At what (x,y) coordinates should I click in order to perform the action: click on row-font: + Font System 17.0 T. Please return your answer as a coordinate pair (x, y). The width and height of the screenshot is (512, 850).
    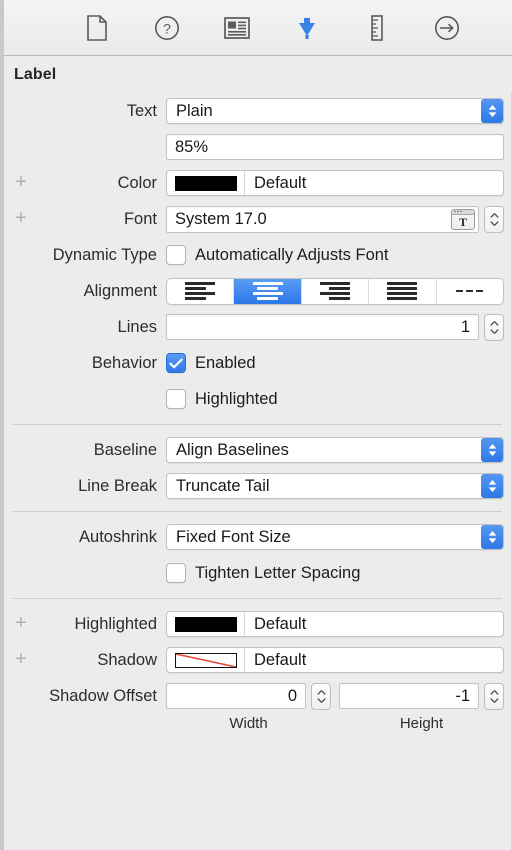
    Looking at the image, I should click on (258, 219).